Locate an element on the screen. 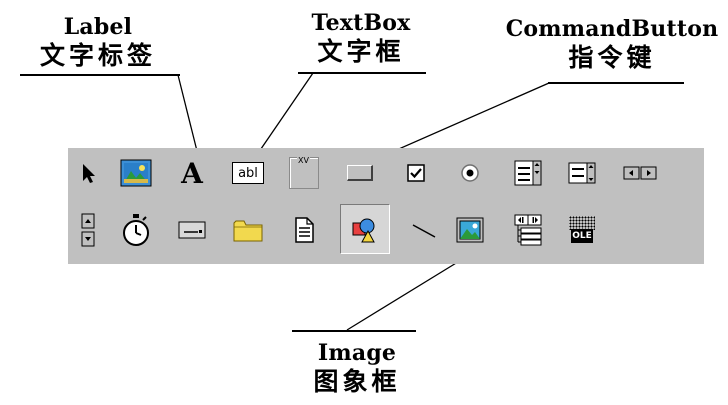 This screenshot has height=405, width=728. data-tool is located at coordinates (528, 230).